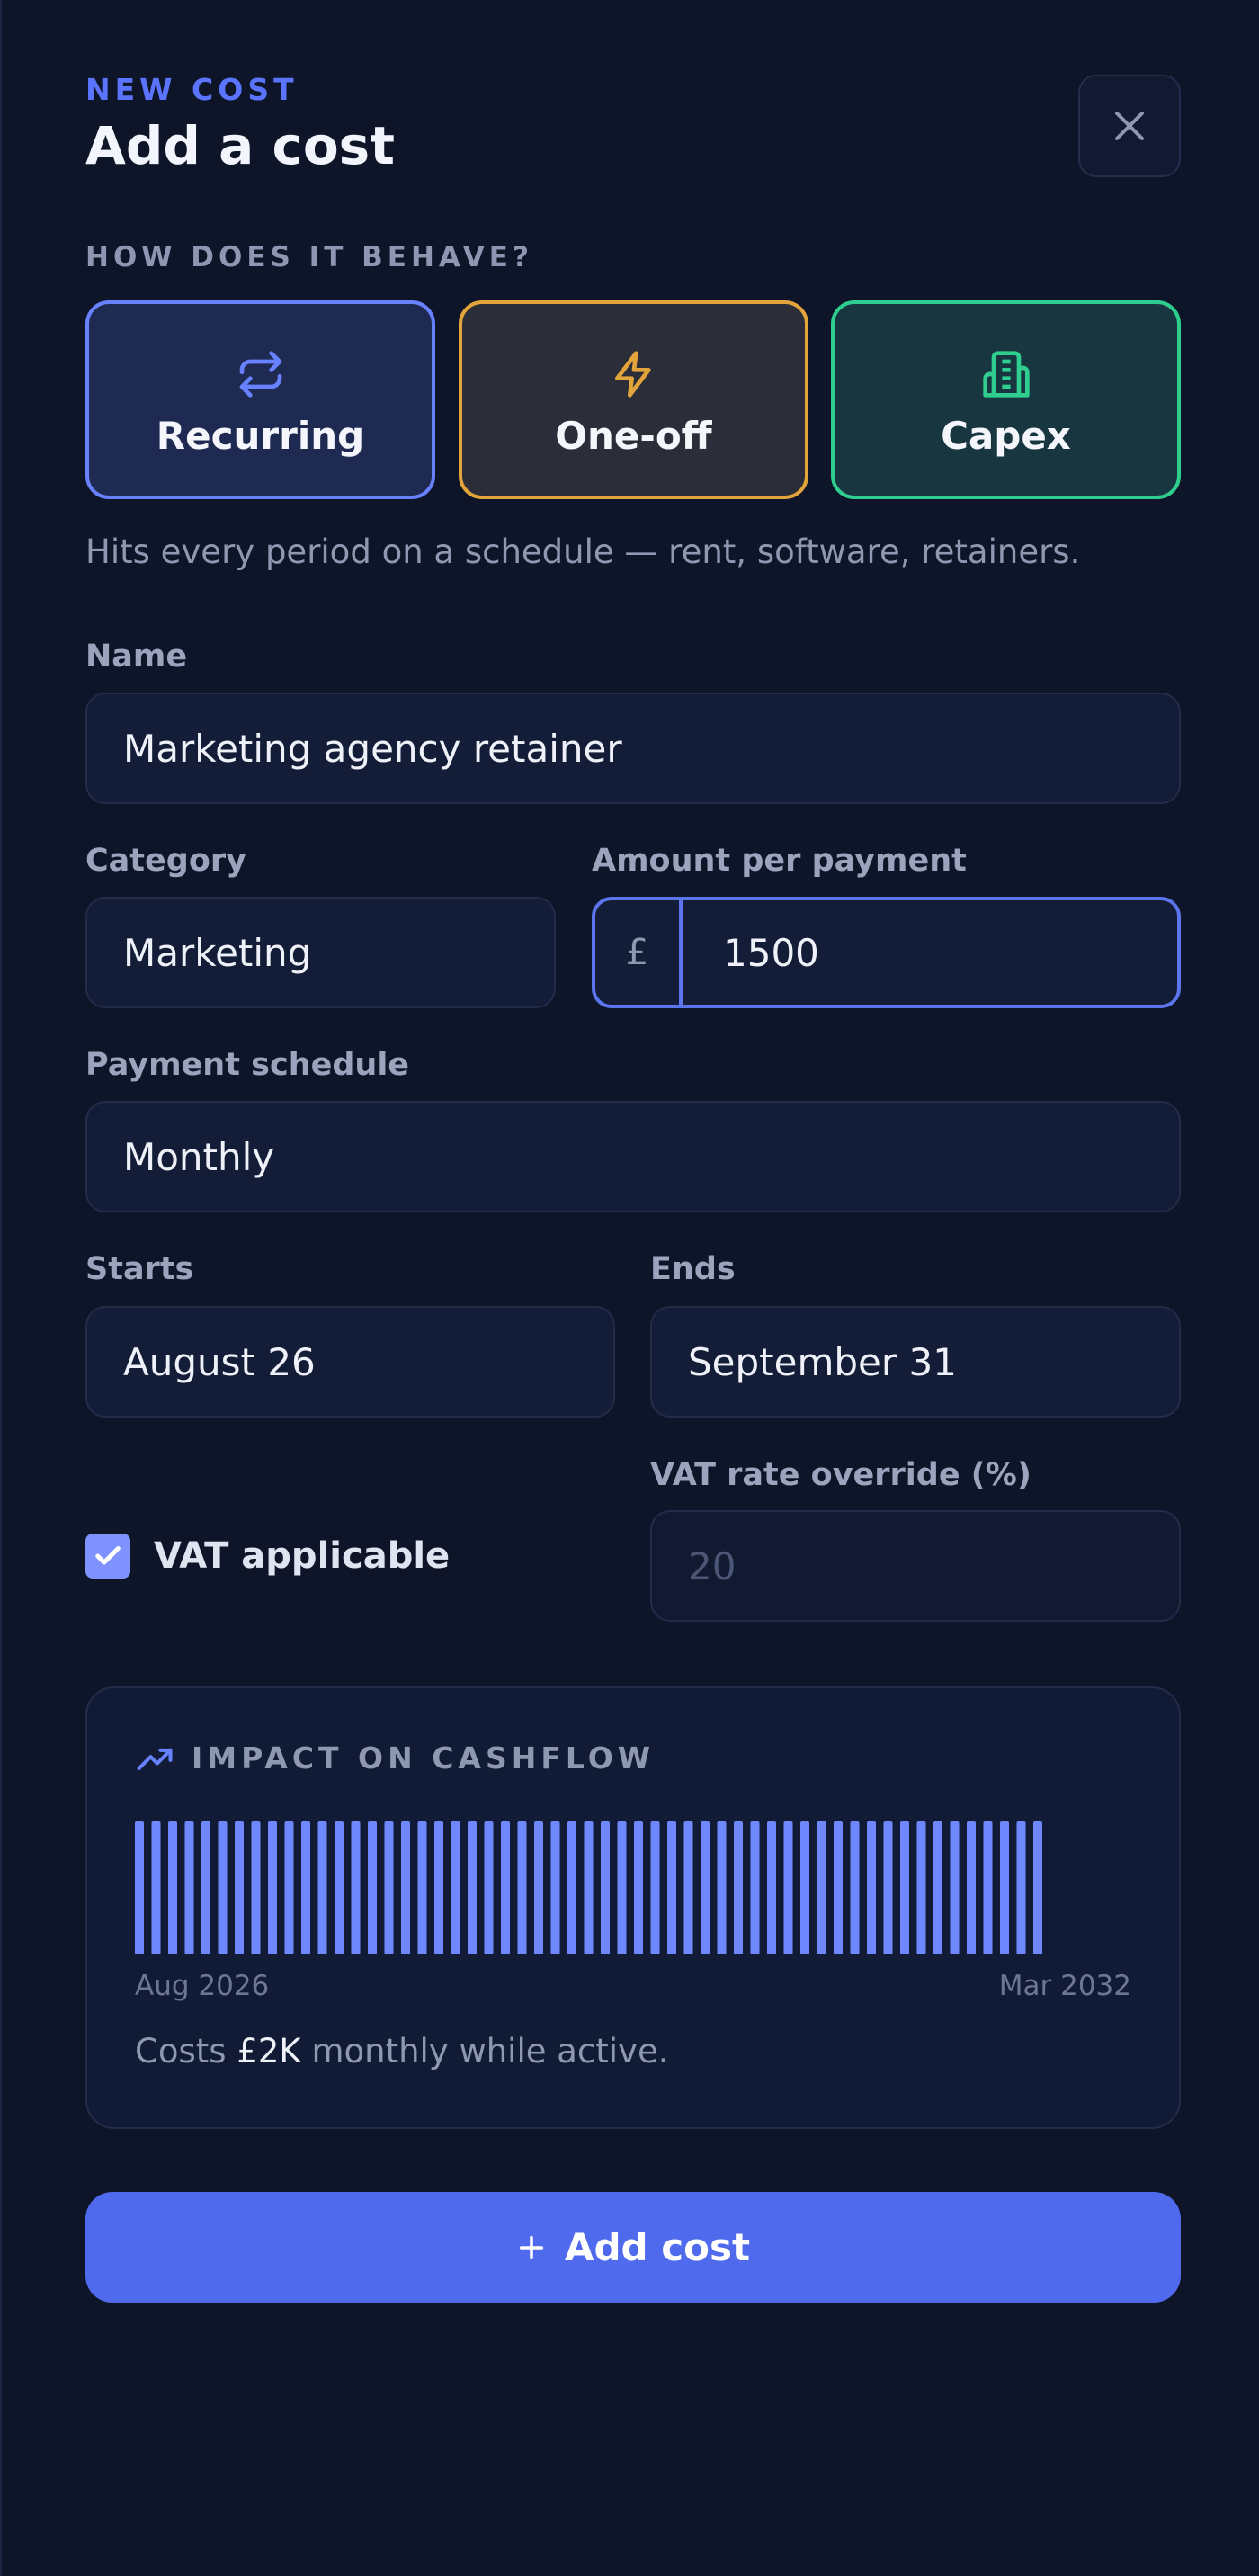 The width and height of the screenshot is (1259, 2576). I want to click on impact-summary: Costs £2K monthly while active., so click(401, 2051).